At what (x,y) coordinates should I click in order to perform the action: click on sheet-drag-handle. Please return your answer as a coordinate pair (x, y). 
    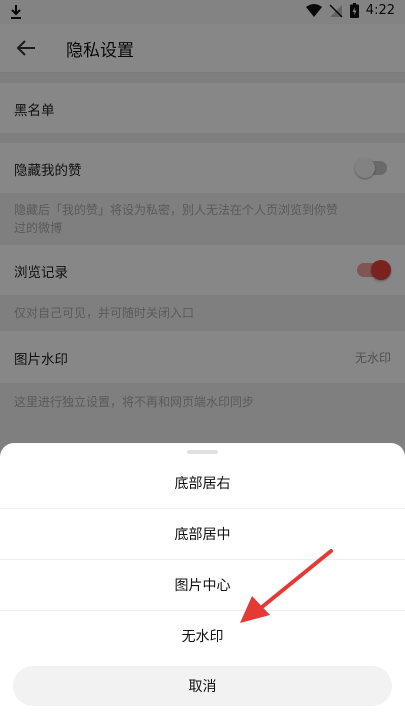
    Looking at the image, I should click on (202, 452).